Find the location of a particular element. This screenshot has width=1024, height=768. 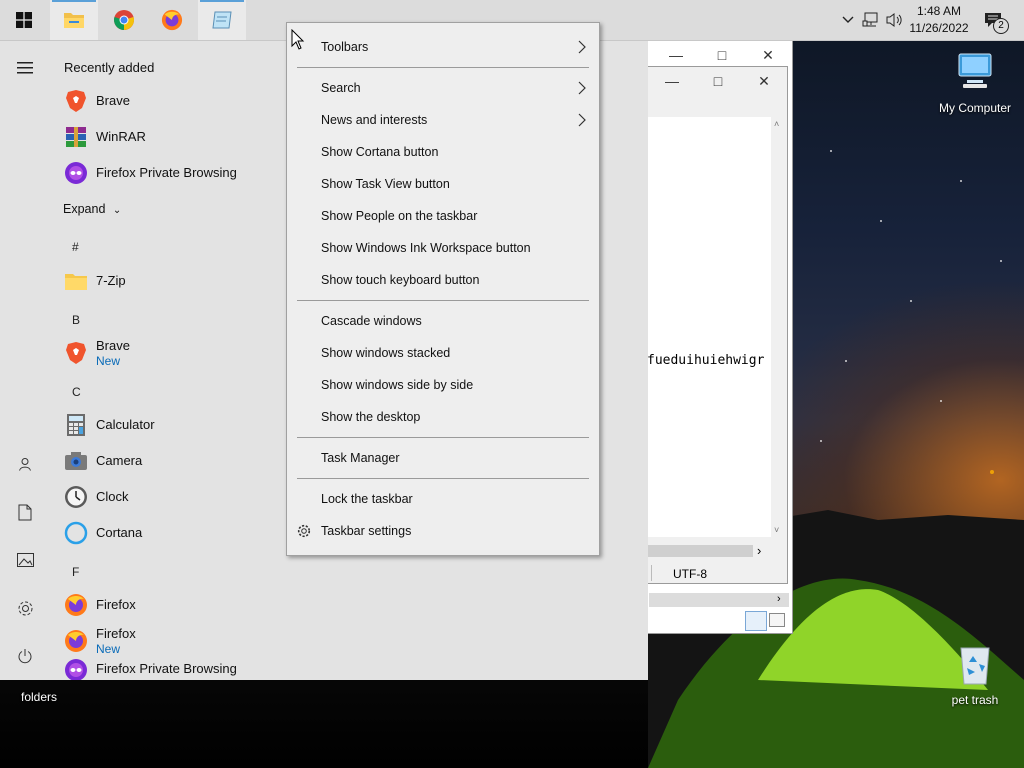

clock: 1:48 AM 11/26/2022 is located at coordinates (939, 20).